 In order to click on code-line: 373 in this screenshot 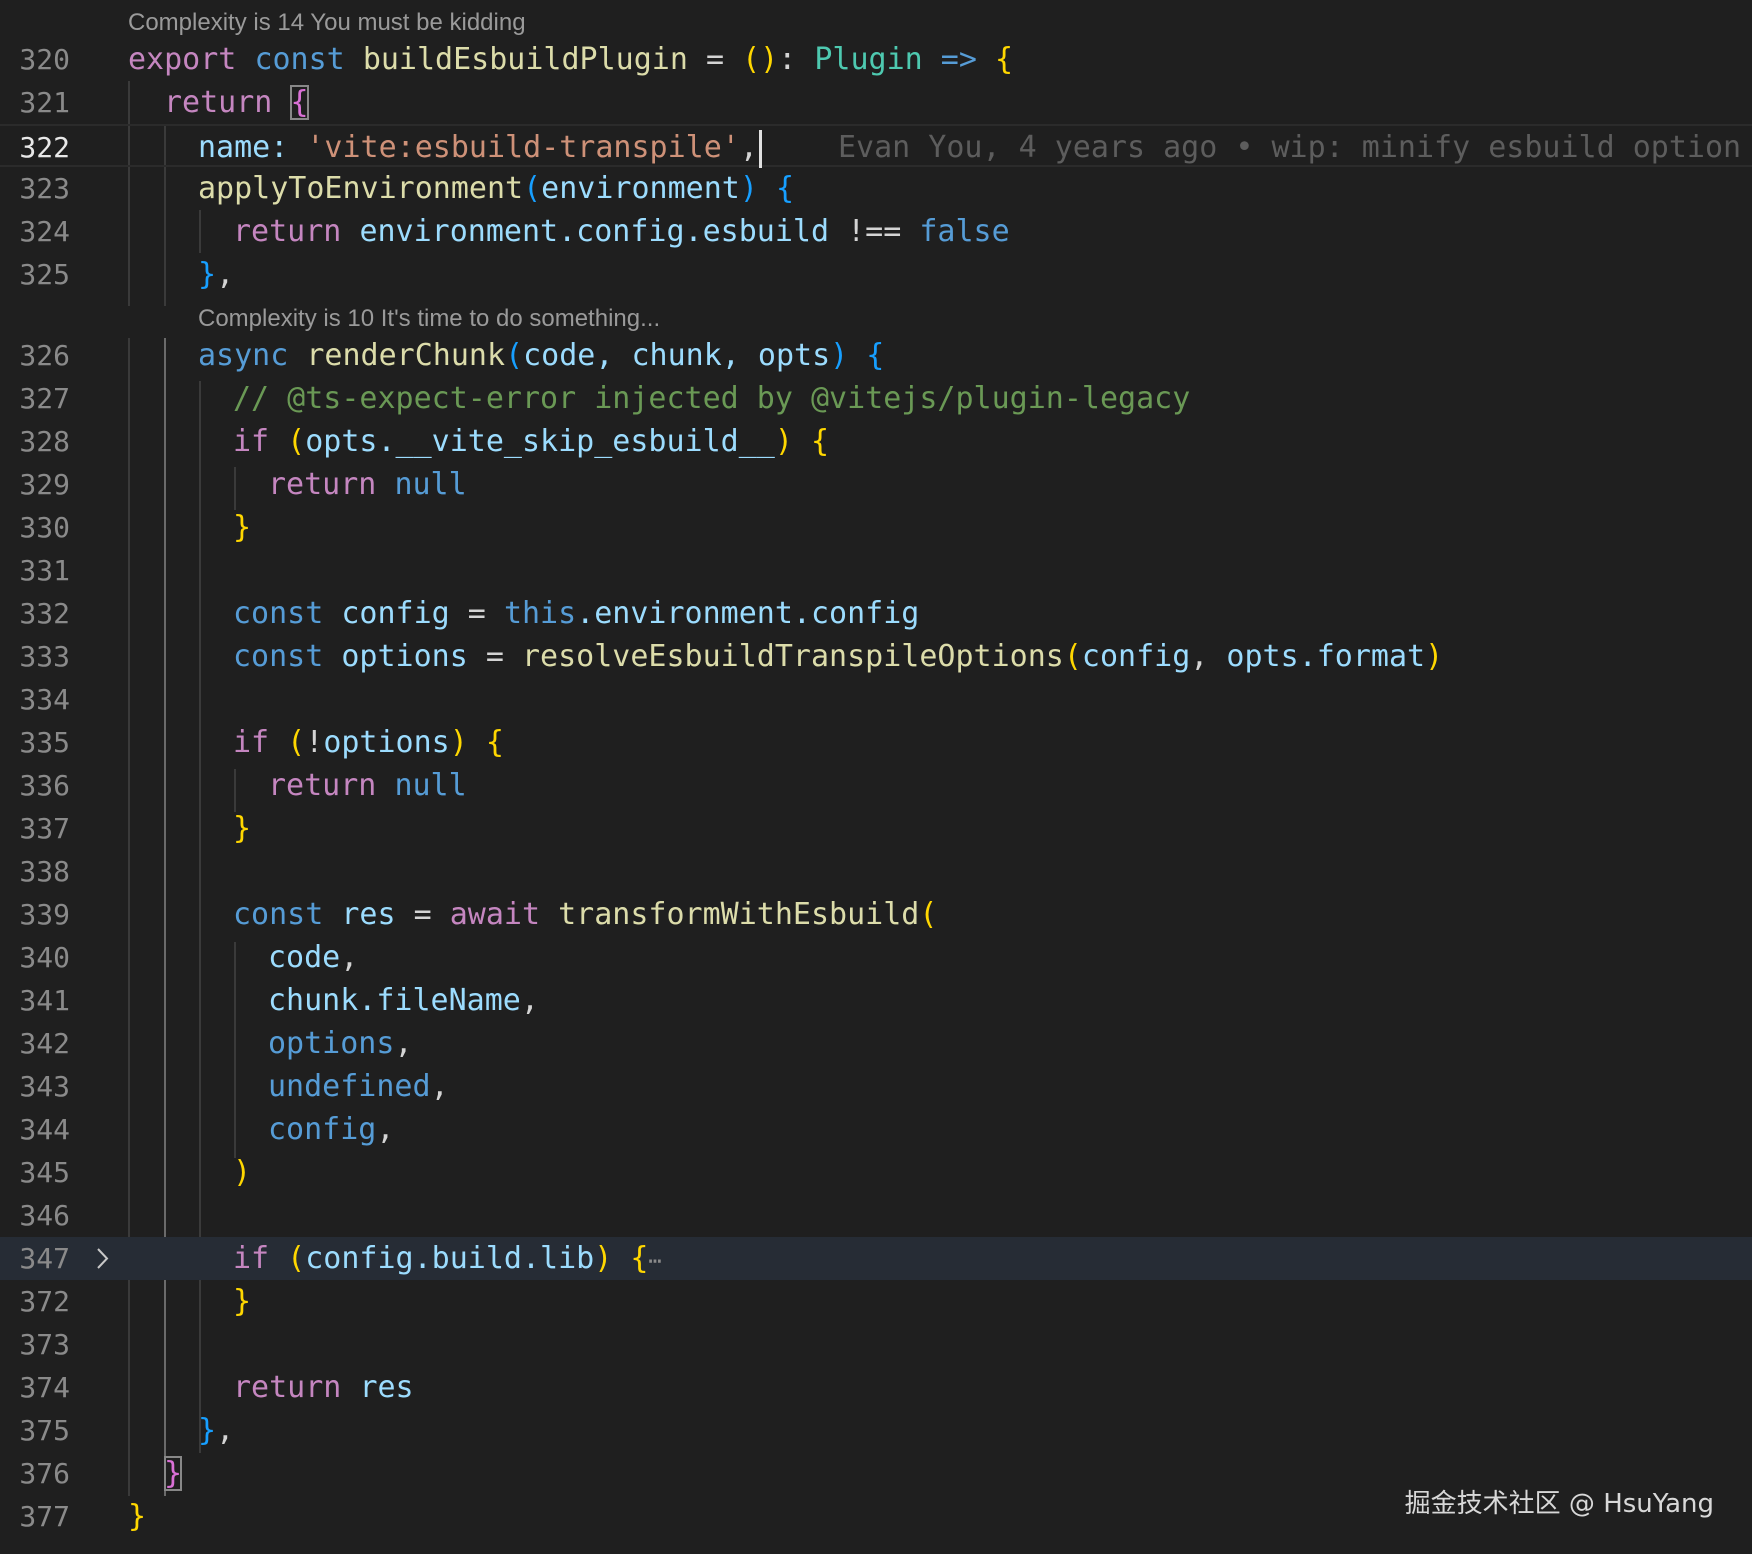, I will do `click(876, 1344)`.